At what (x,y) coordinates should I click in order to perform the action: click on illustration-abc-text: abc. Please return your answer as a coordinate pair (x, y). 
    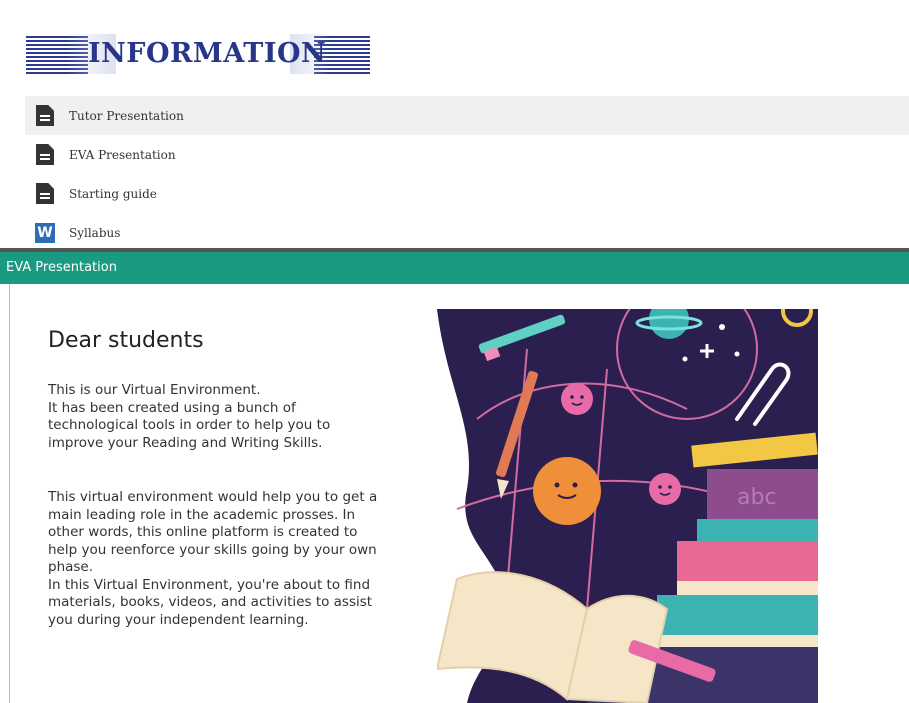
    Looking at the image, I should click on (757, 497).